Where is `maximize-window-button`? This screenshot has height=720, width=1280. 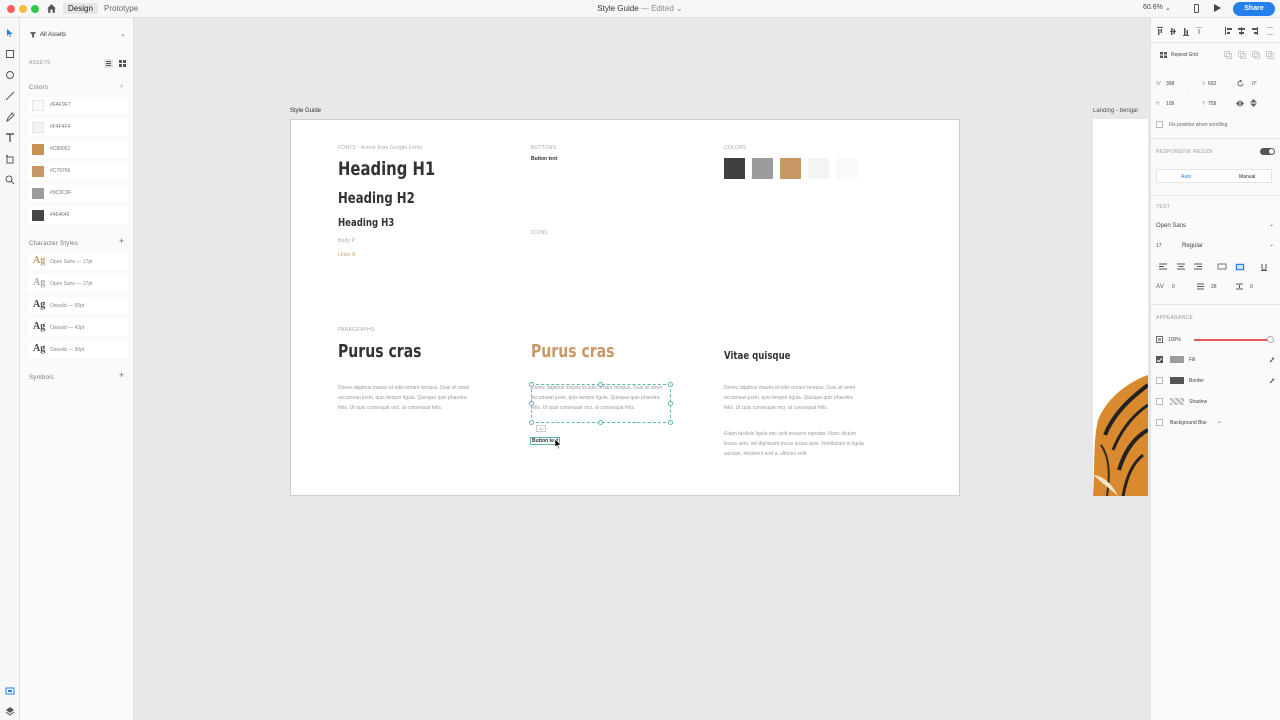
maximize-window-button is located at coordinates (35, 9).